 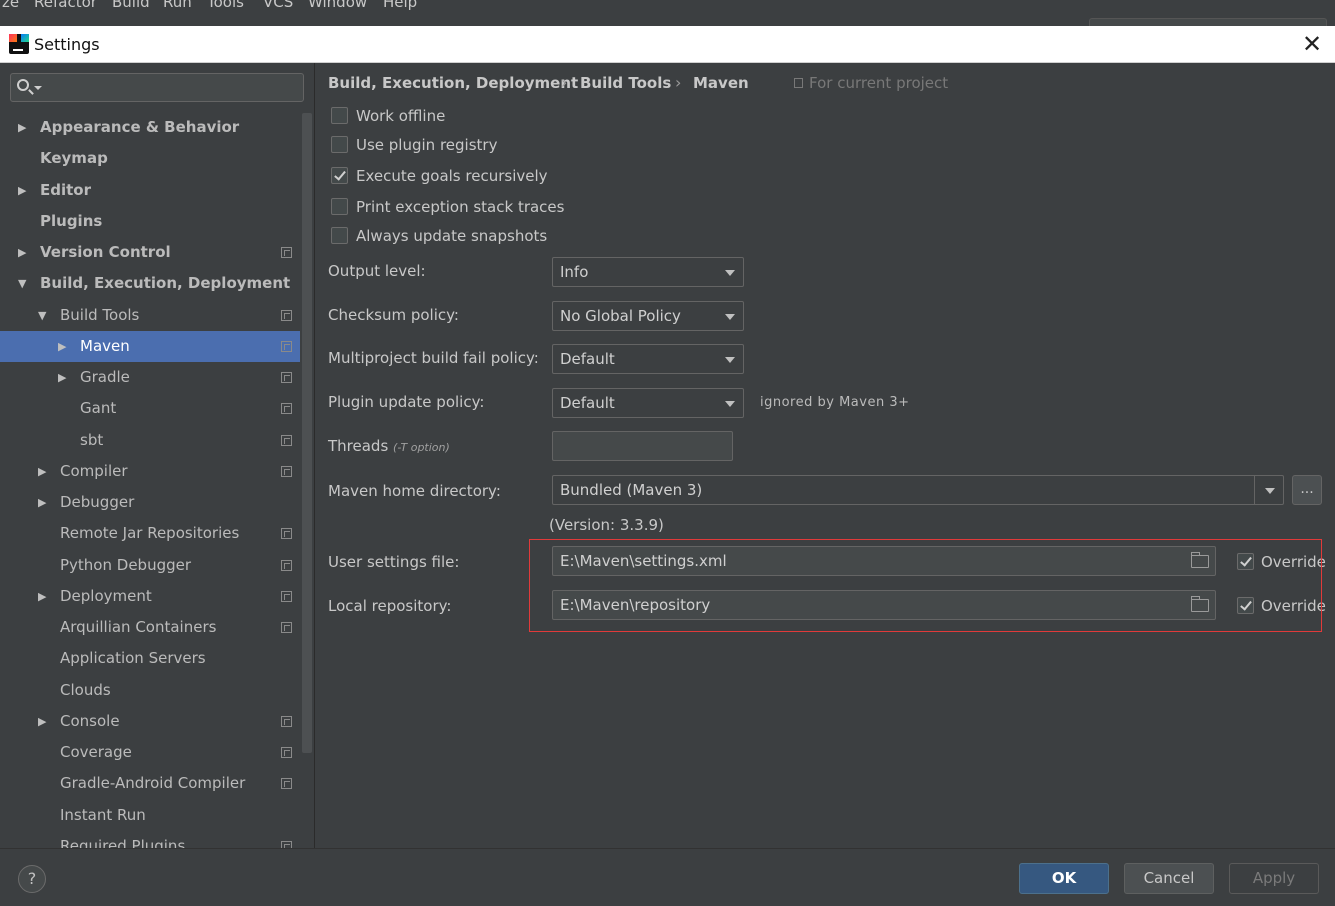 I want to click on menu-build: Build, so click(x=131, y=5).